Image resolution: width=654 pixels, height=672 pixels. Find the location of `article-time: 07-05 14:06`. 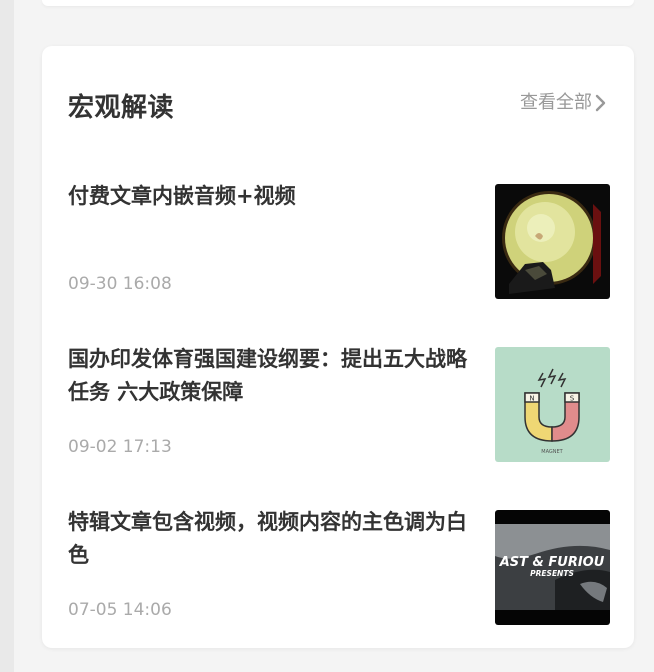

article-time: 07-05 14:06 is located at coordinates (120, 610).